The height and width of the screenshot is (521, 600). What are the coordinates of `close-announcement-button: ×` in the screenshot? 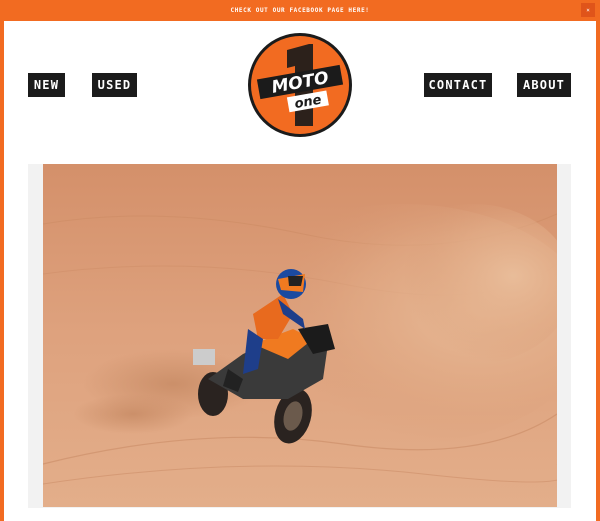 It's located at (588, 10).